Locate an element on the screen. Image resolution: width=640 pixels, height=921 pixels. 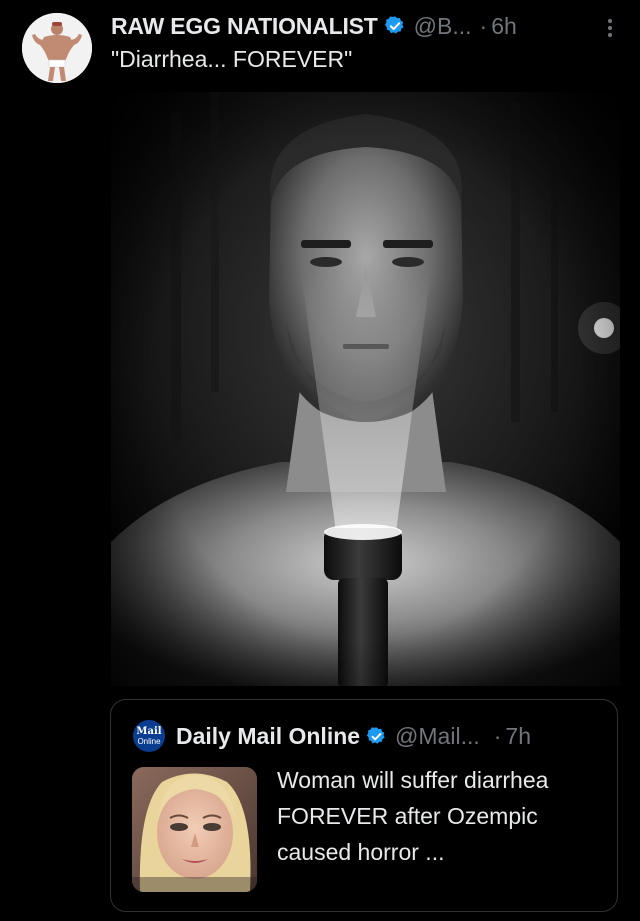
bodybuilder-avatar-icon is located at coordinates (57, 48).